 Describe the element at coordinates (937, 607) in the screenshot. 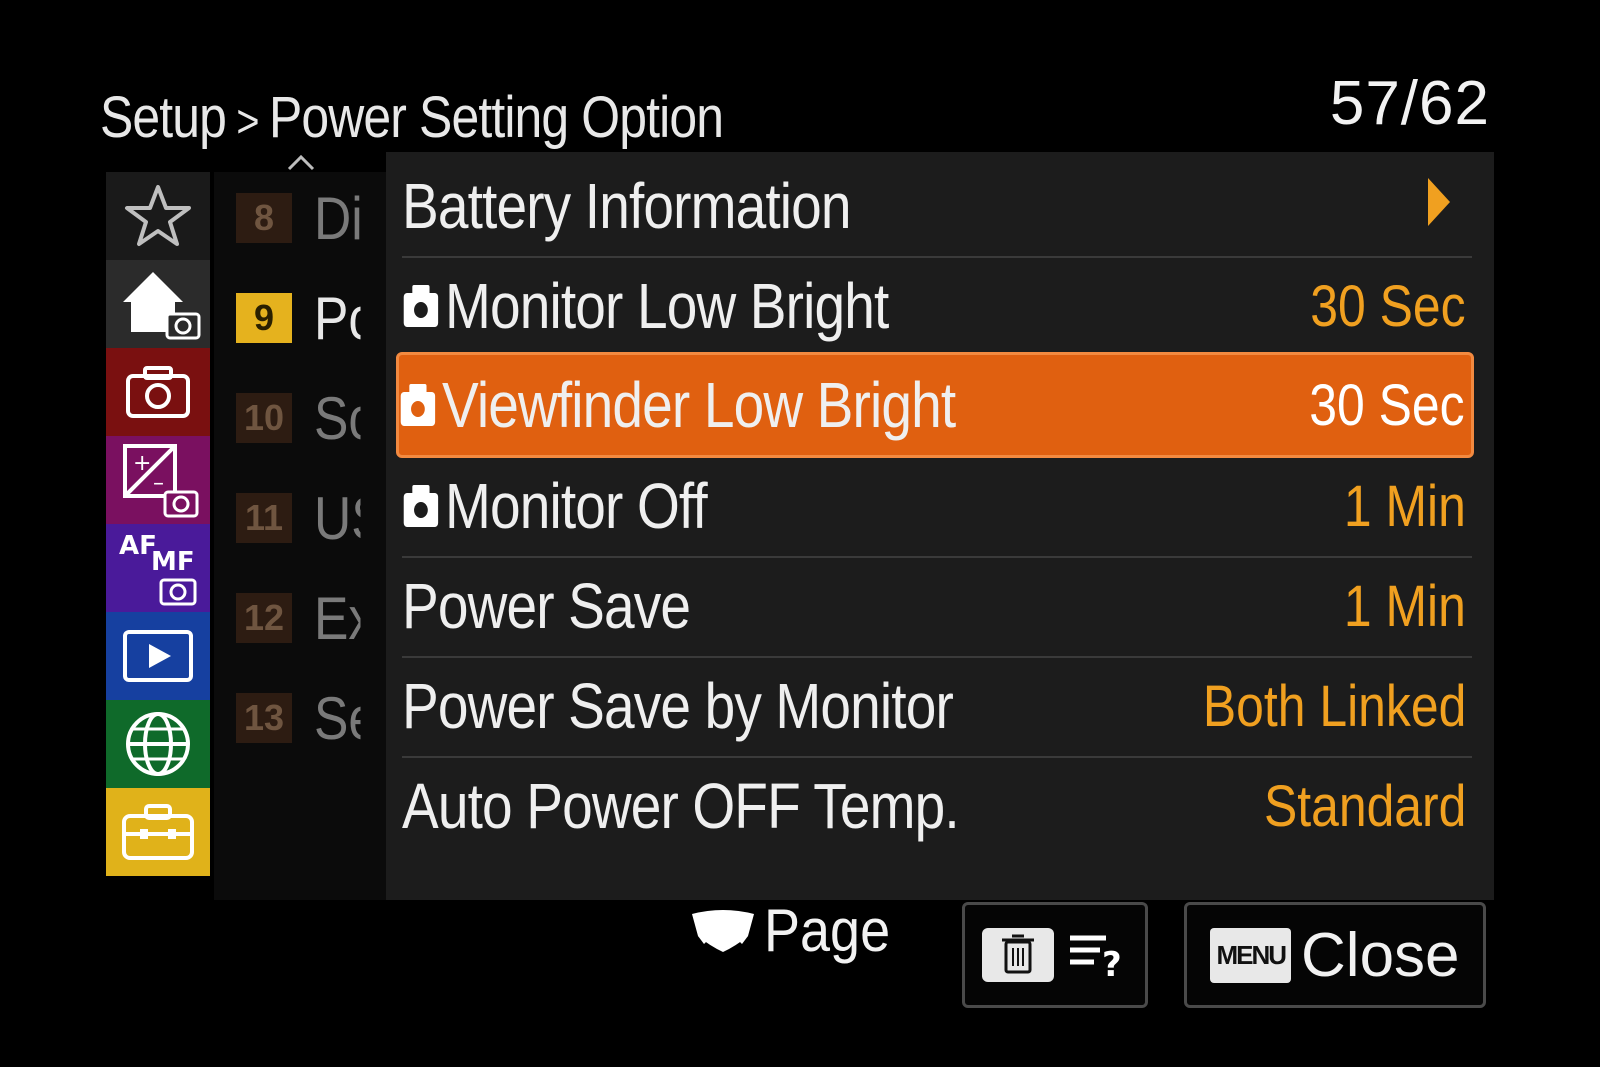

I see `menu-item-power-save: Power Save 1 Min` at that location.